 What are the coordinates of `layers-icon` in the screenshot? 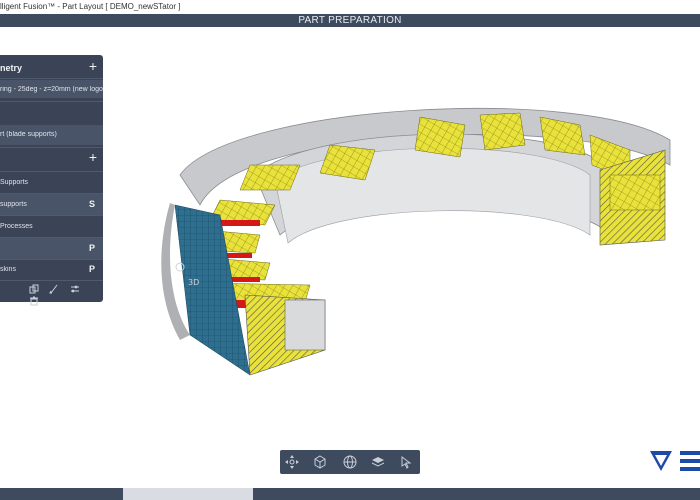 It's located at (378, 462).